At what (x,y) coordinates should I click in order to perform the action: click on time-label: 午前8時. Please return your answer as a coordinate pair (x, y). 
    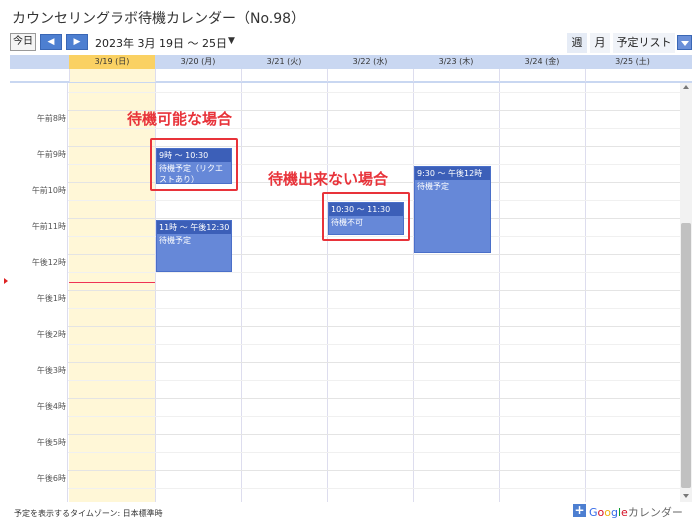
    Looking at the image, I should click on (51, 118).